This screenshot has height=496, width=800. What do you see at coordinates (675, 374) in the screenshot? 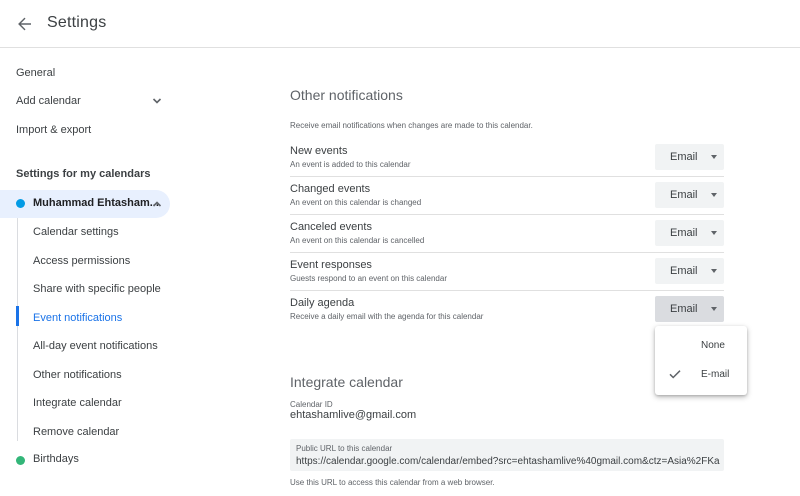
I see `check-icon` at bounding box center [675, 374].